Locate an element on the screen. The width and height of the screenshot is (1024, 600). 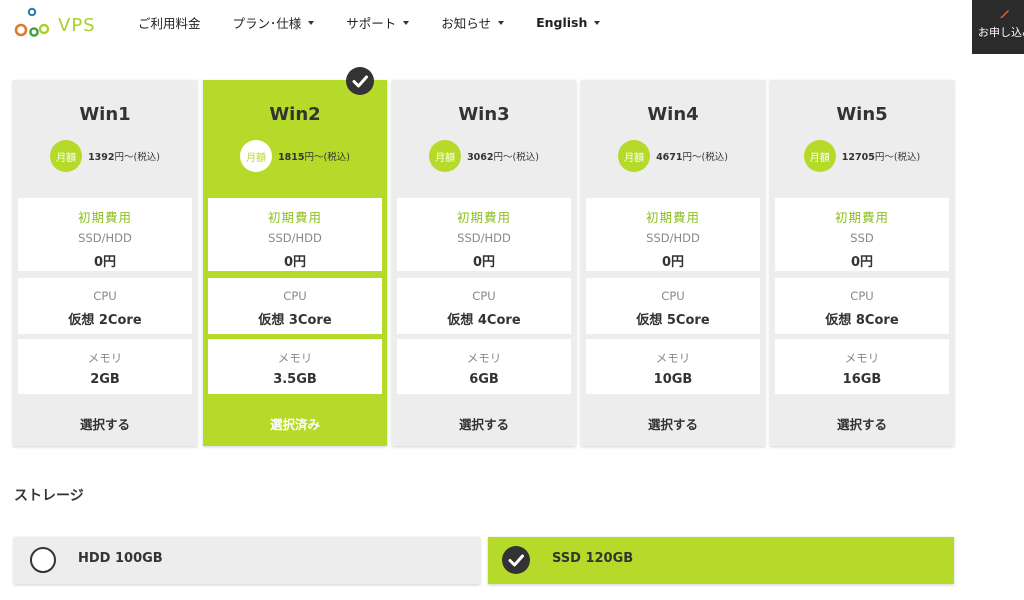
apply-button: お申し込み is located at coordinates (998, 27).